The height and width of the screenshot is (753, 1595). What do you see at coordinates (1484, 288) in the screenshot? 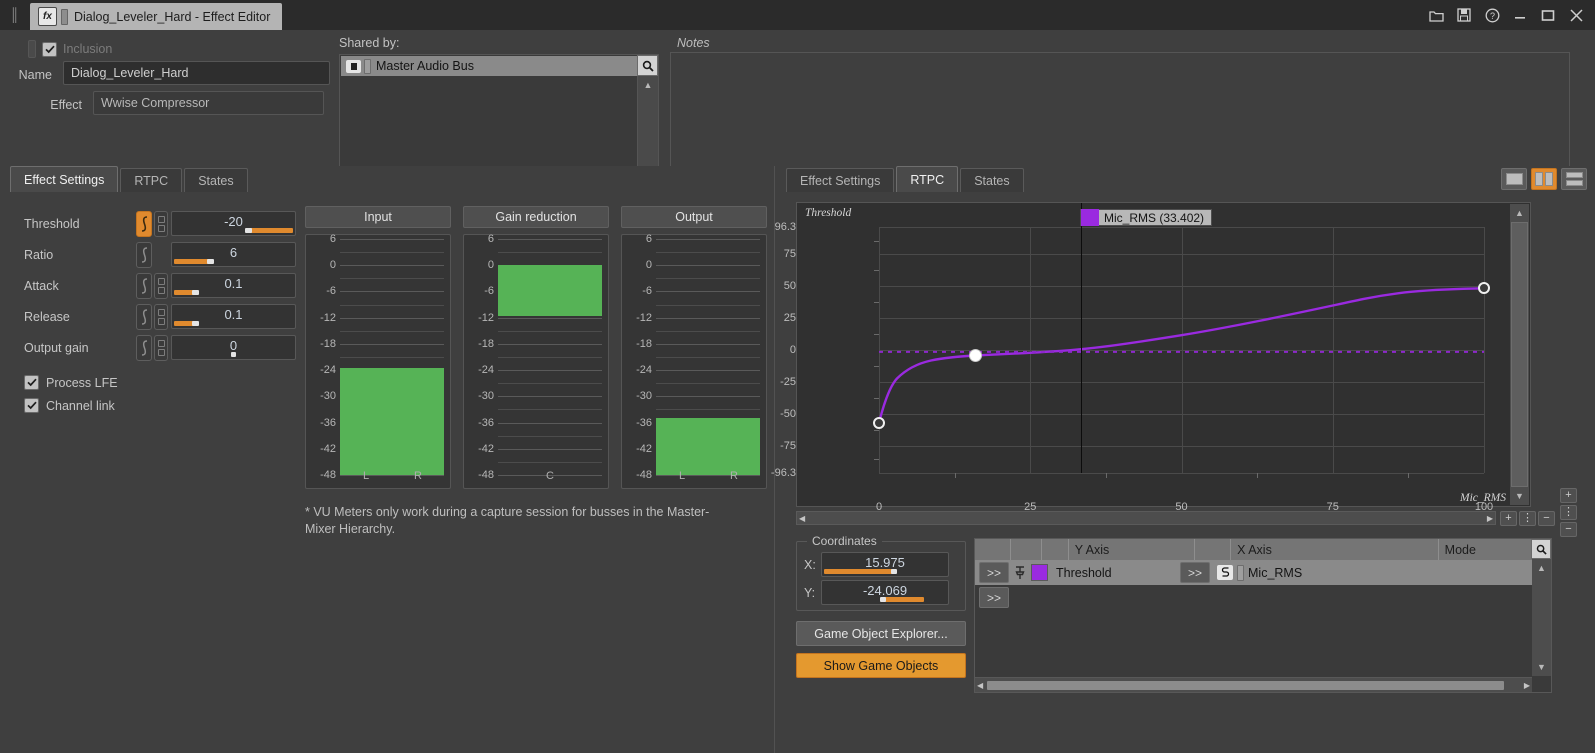
I see `curve-point-end` at bounding box center [1484, 288].